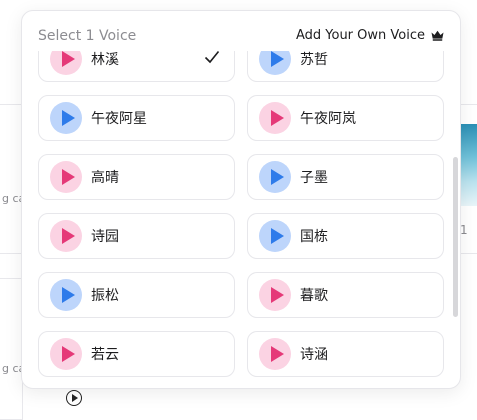 The width and height of the screenshot is (477, 420). What do you see at coordinates (345, 177) in the screenshot?
I see `voice-card: 子墨` at bounding box center [345, 177].